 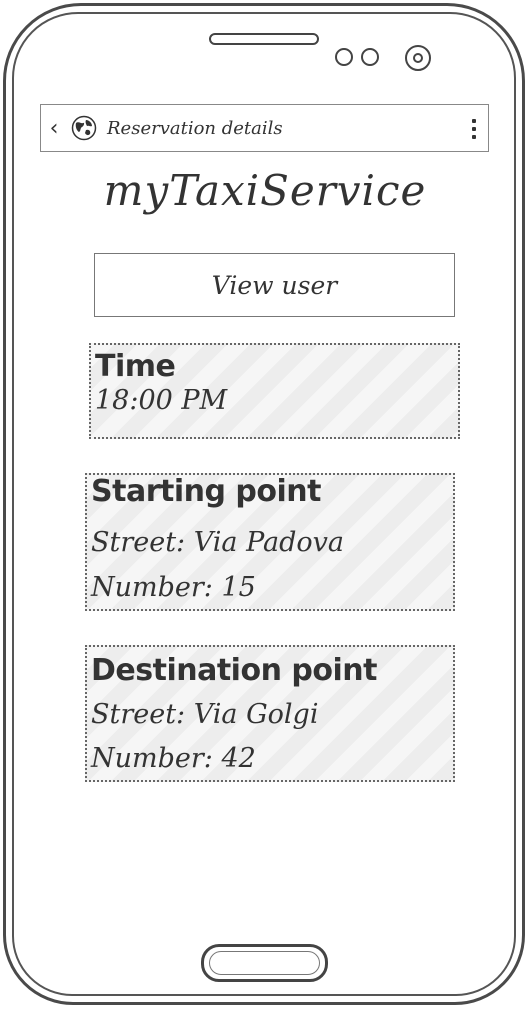 What do you see at coordinates (84, 128) in the screenshot?
I see `globe-icon` at bounding box center [84, 128].